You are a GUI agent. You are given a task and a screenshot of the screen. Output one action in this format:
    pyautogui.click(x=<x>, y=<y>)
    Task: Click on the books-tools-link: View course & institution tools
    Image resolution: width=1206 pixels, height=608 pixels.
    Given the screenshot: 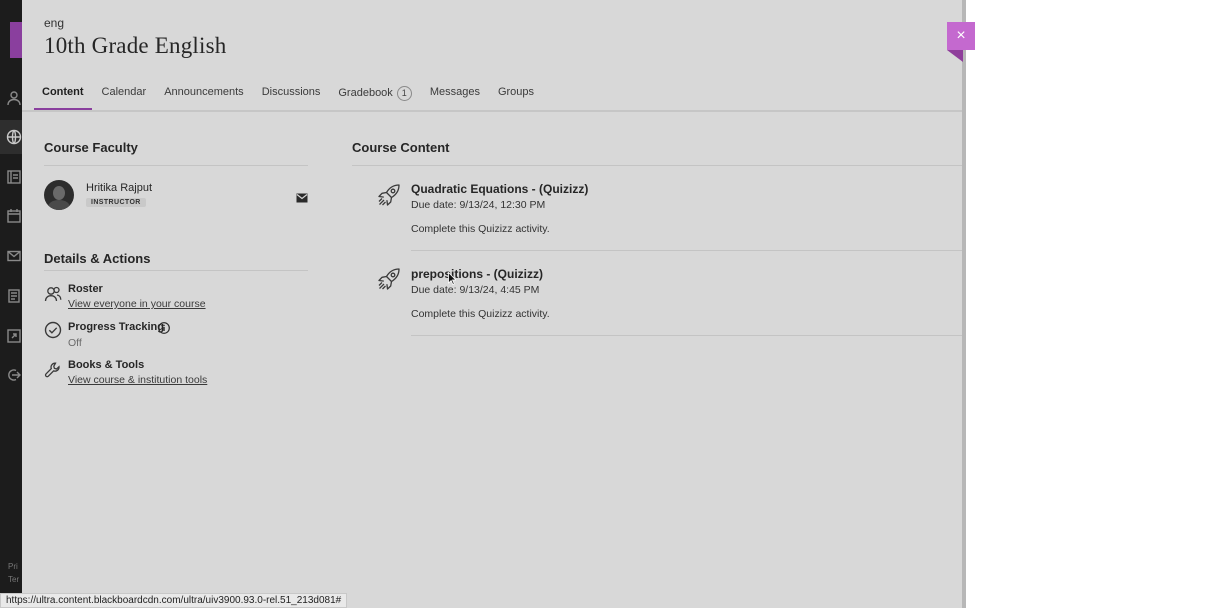 What is the action you would take?
    pyautogui.click(x=137, y=380)
    